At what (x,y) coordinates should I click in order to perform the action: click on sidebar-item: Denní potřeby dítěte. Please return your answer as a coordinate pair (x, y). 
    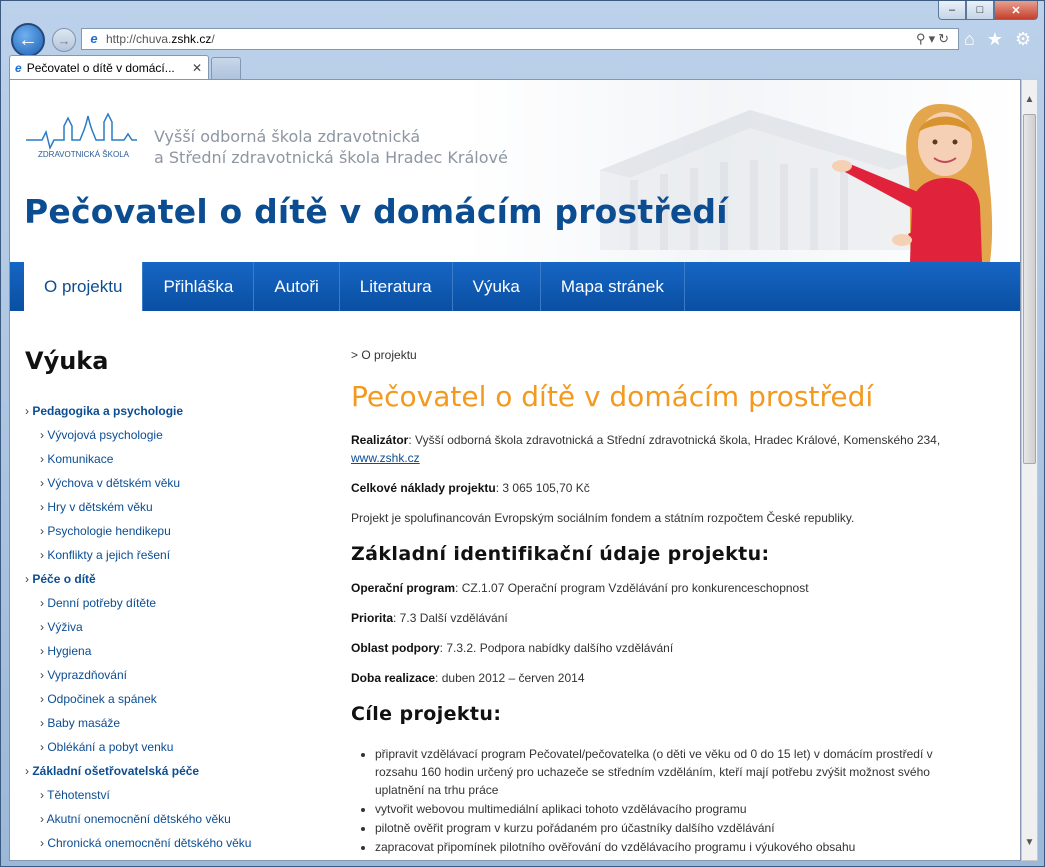
    Looking at the image, I should click on (170, 603).